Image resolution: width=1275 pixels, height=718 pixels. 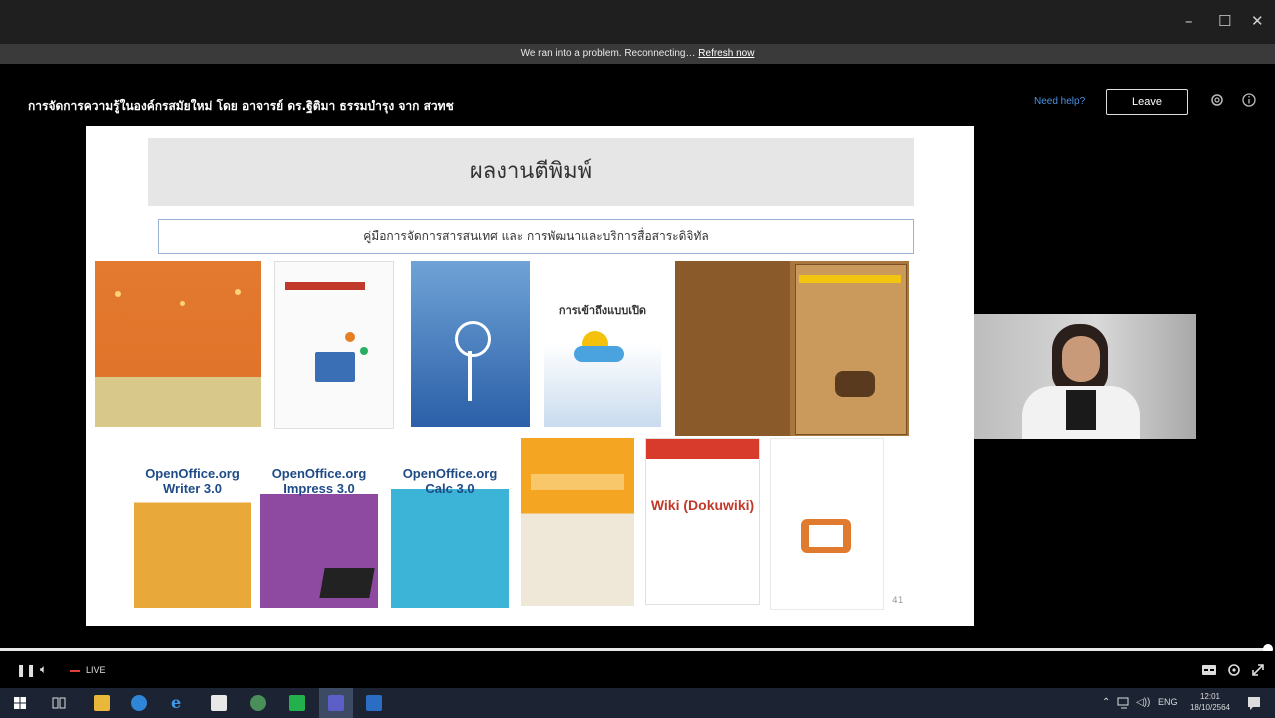 I want to click on task-view-icon, so click(x=59, y=703).